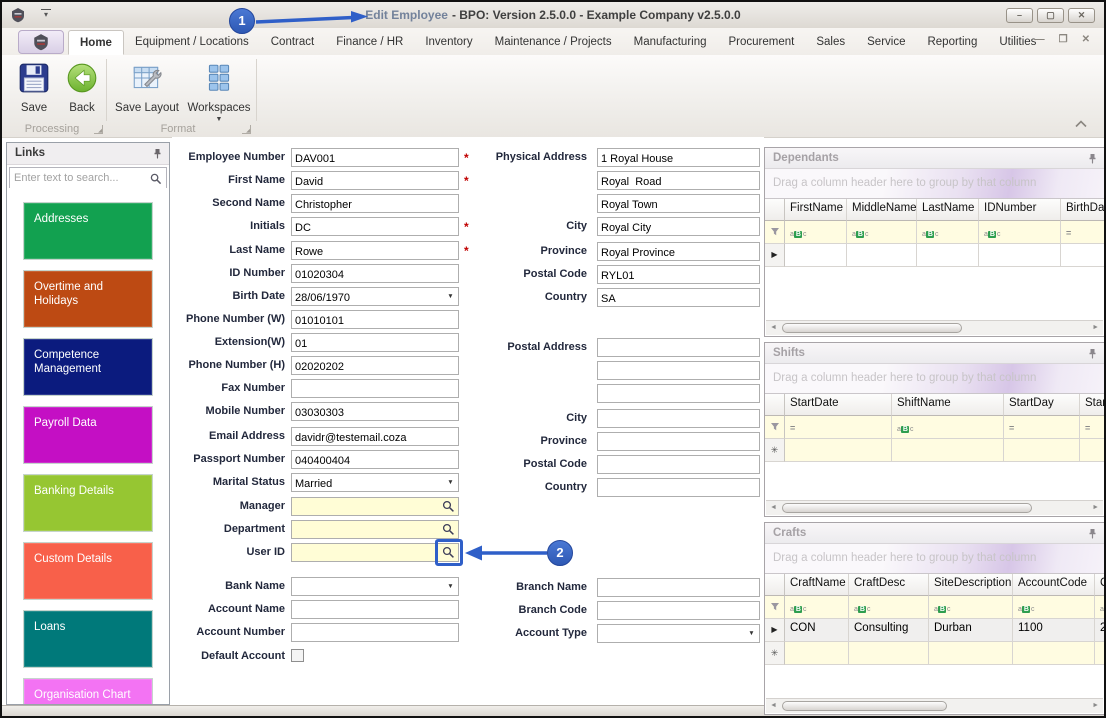  I want to click on crafts-hscrollbar: ◄ ►, so click(934, 705).